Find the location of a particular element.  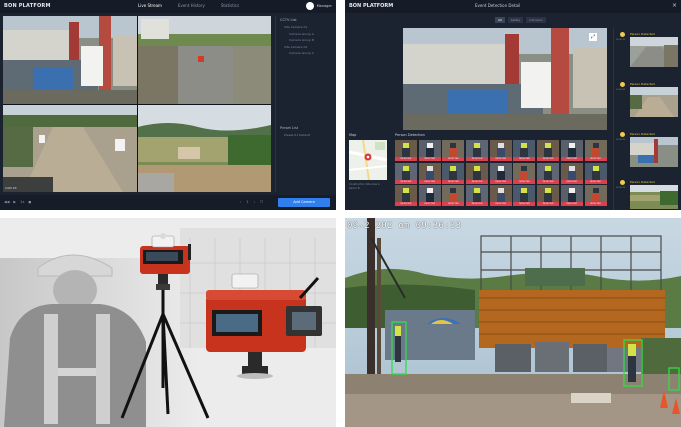

sidebar-item: Camera Group A is located at coordinates (311, 34).